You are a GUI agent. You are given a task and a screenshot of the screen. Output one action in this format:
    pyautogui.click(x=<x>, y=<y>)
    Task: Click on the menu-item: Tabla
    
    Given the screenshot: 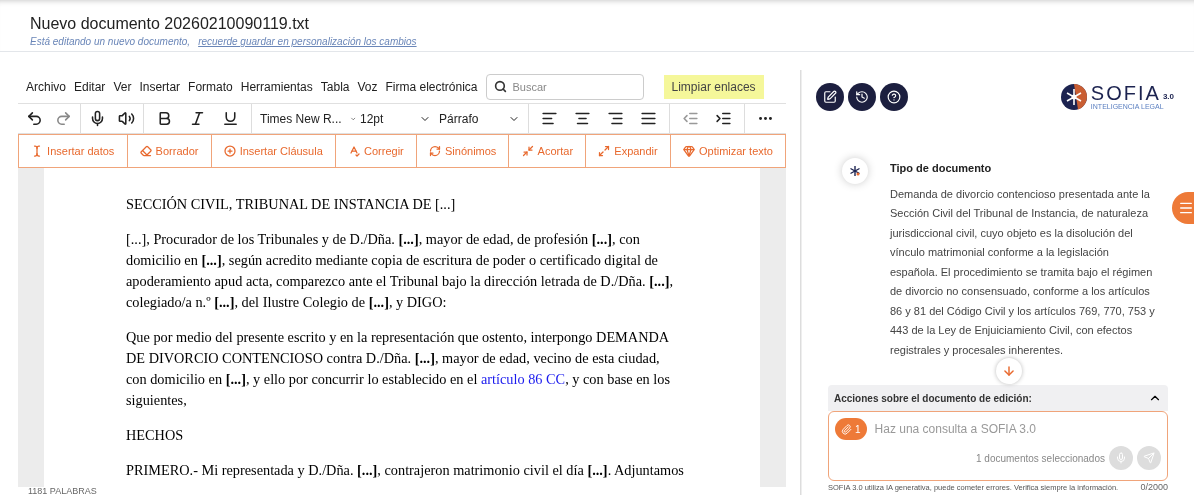 What is the action you would take?
    pyautogui.click(x=335, y=86)
    